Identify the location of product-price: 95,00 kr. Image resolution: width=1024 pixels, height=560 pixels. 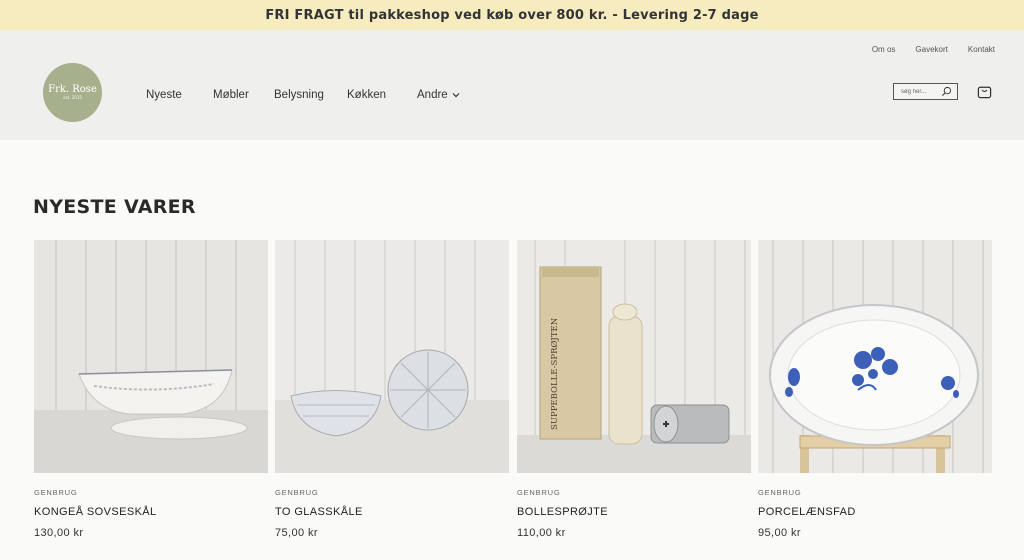
(779, 533).